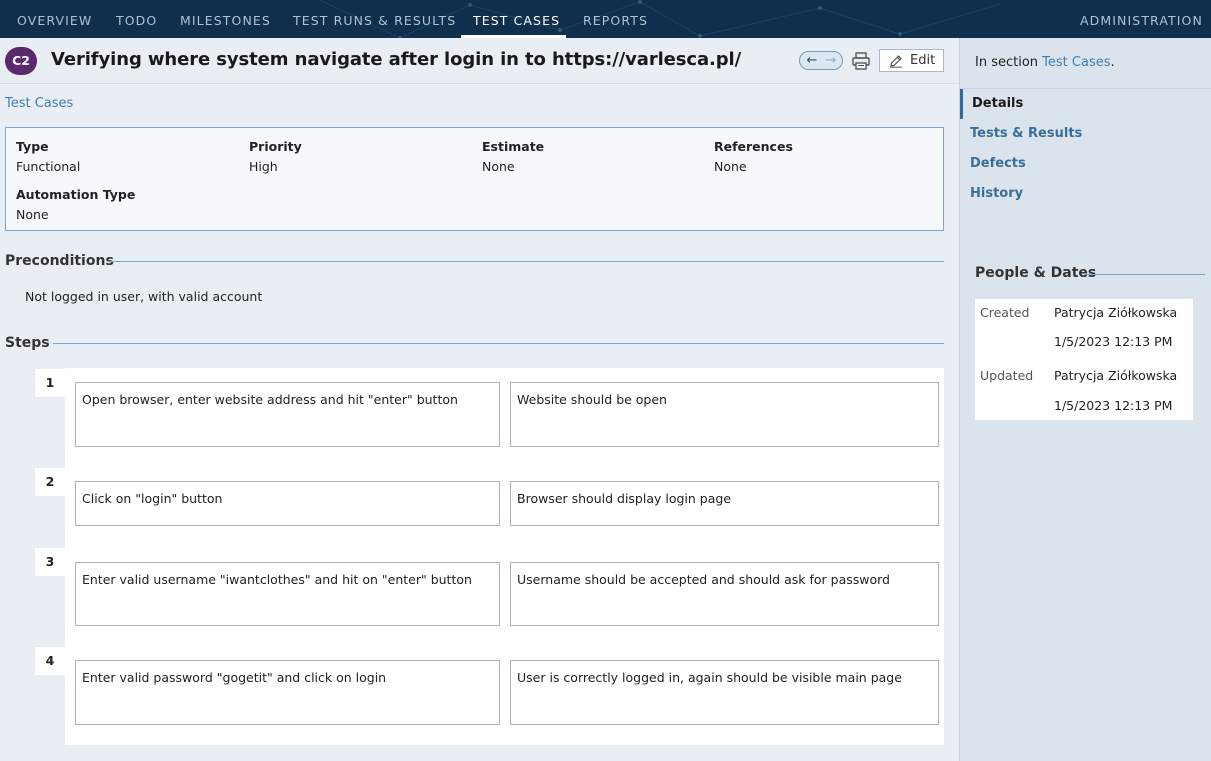 This screenshot has width=1211, height=761. I want to click on sidebar-tab-defects: Defects, so click(998, 163).